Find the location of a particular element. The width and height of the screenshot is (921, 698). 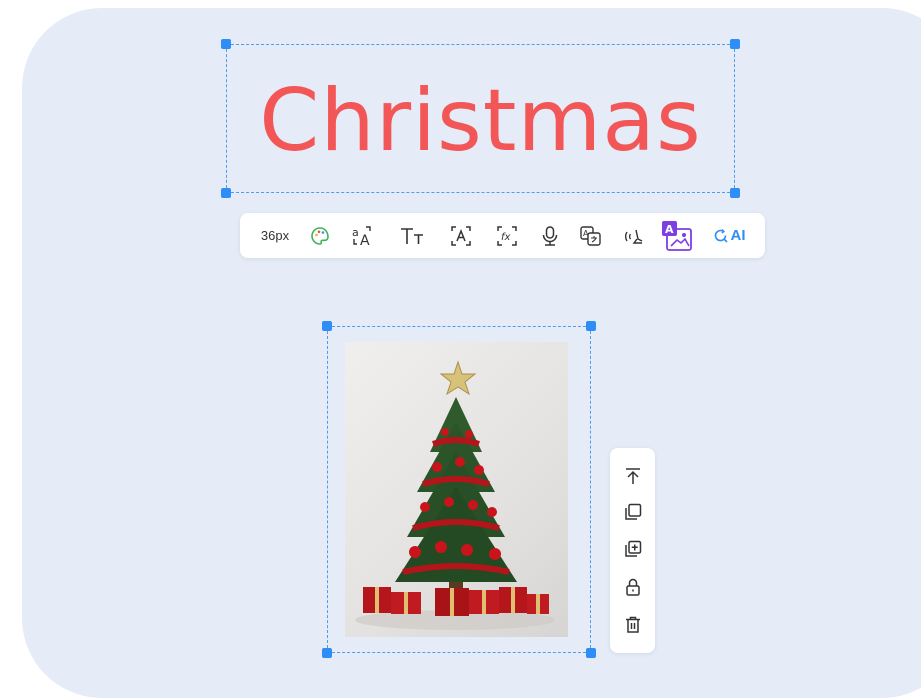

christmas-tree-image is located at coordinates (456, 489).